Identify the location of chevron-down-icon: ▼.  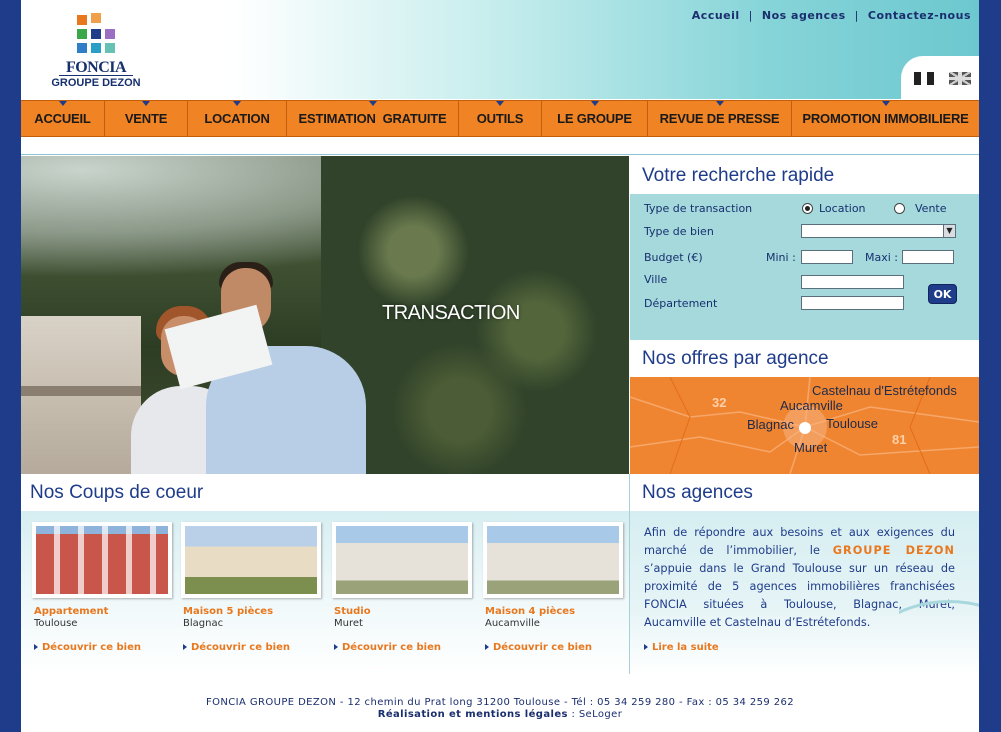
(949, 231).